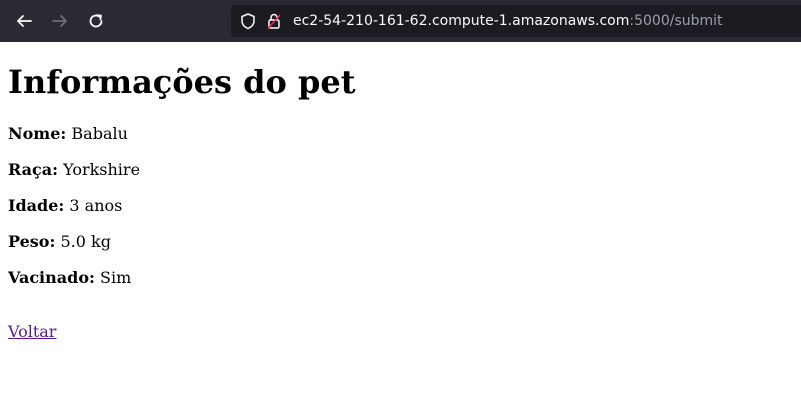 Image resolution: width=801 pixels, height=401 pixels. I want to click on field-label: Vacinado:, so click(51, 277).